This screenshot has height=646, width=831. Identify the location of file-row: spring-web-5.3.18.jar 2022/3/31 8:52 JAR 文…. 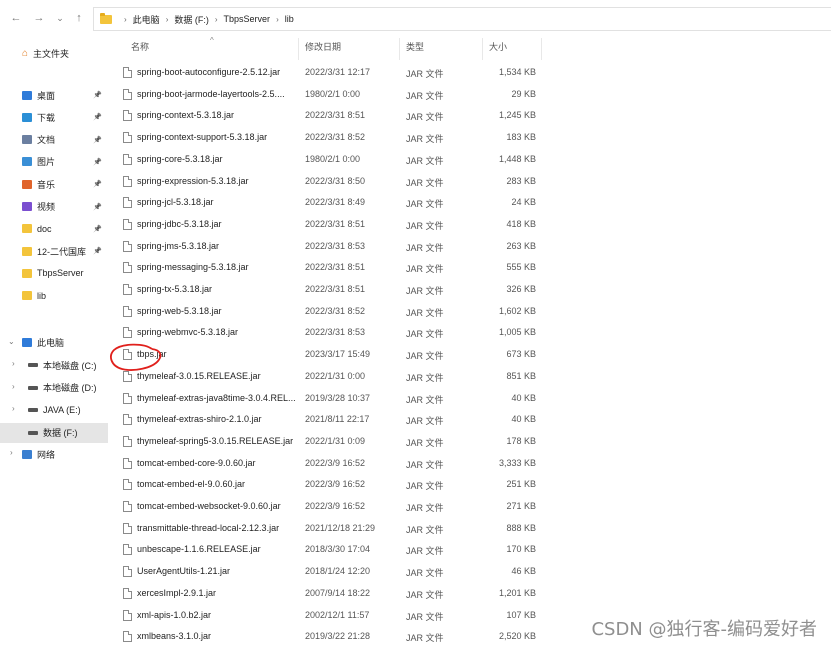
(330, 312).